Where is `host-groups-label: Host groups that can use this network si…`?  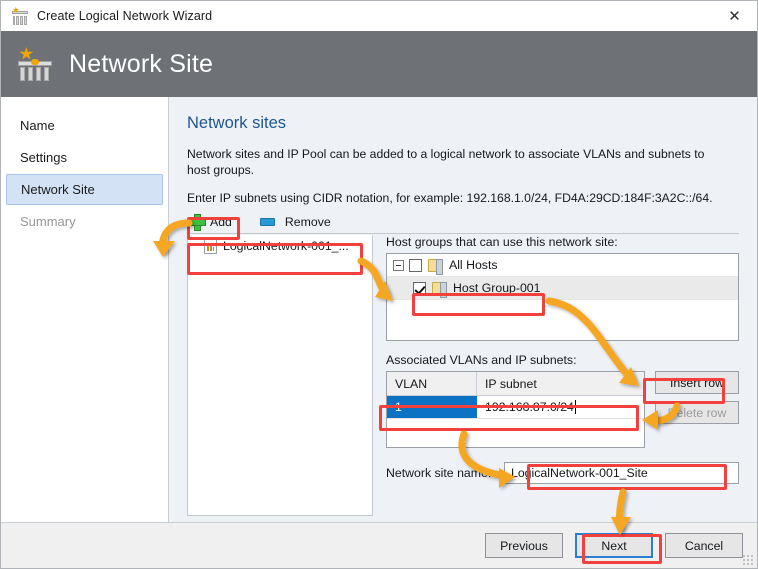 host-groups-label: Host groups that can use this network si… is located at coordinates (502, 242).